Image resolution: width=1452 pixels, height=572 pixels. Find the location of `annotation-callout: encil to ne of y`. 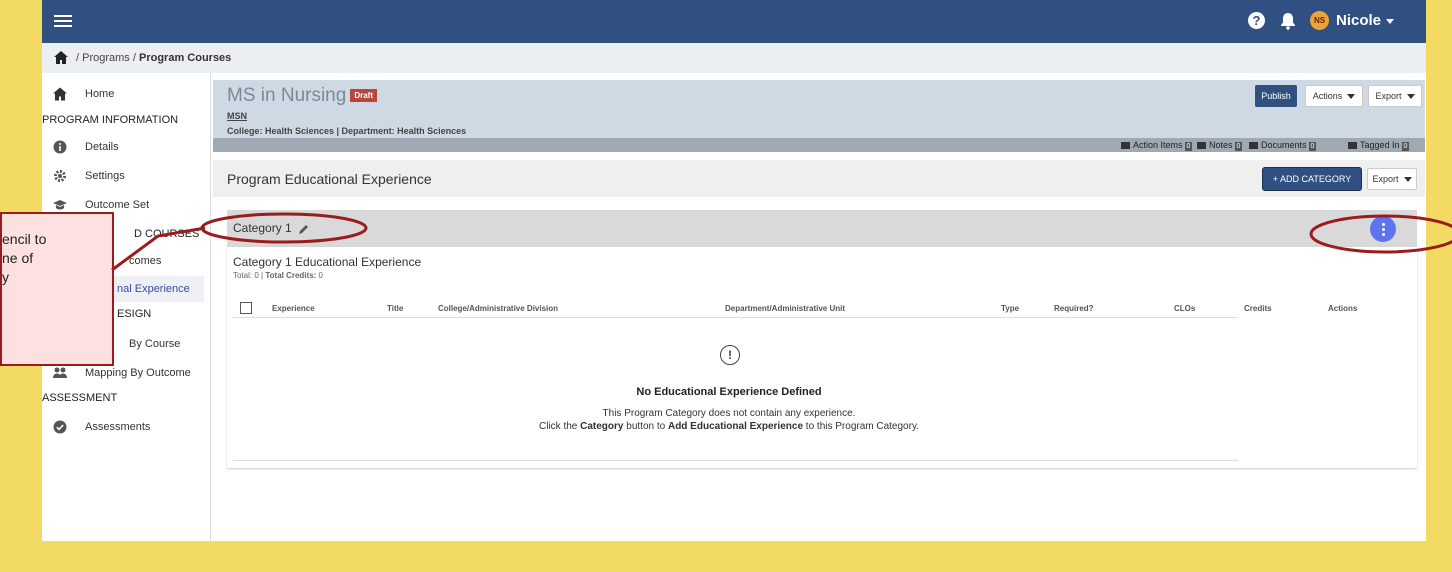

annotation-callout: encil to ne of y is located at coordinates (57, 289).